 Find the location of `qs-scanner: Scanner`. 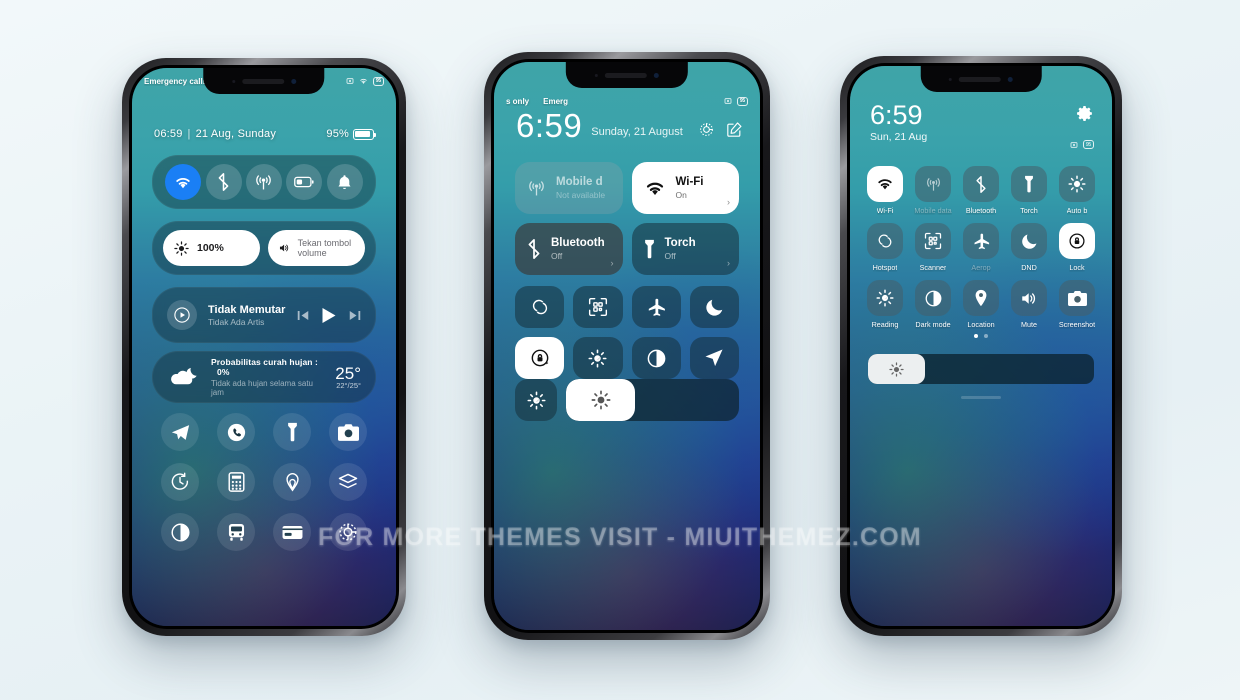

qs-scanner: Scanner is located at coordinates (933, 247).